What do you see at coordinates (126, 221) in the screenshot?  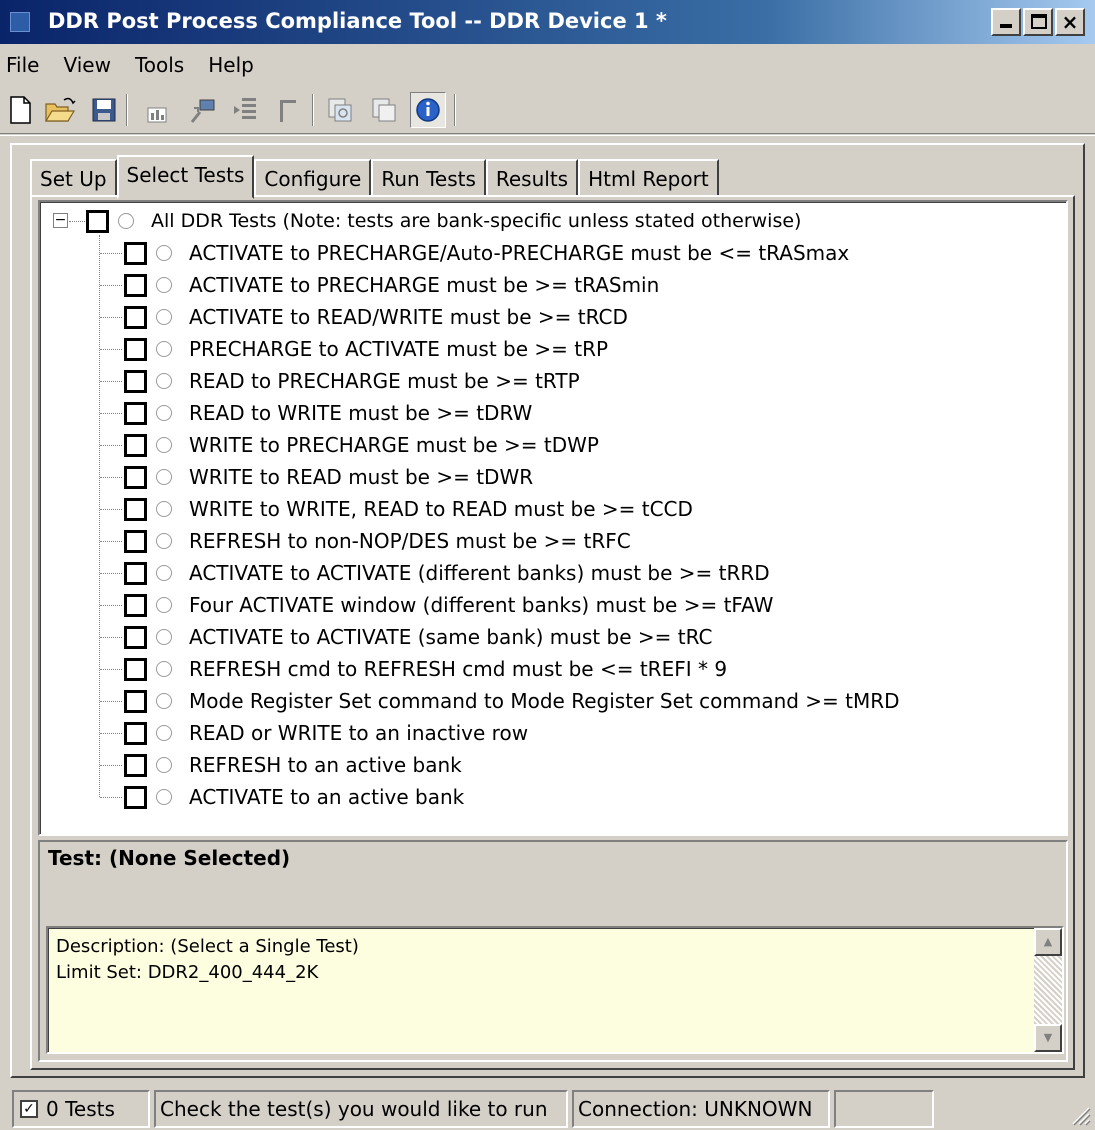 I see `root-status-icon` at bounding box center [126, 221].